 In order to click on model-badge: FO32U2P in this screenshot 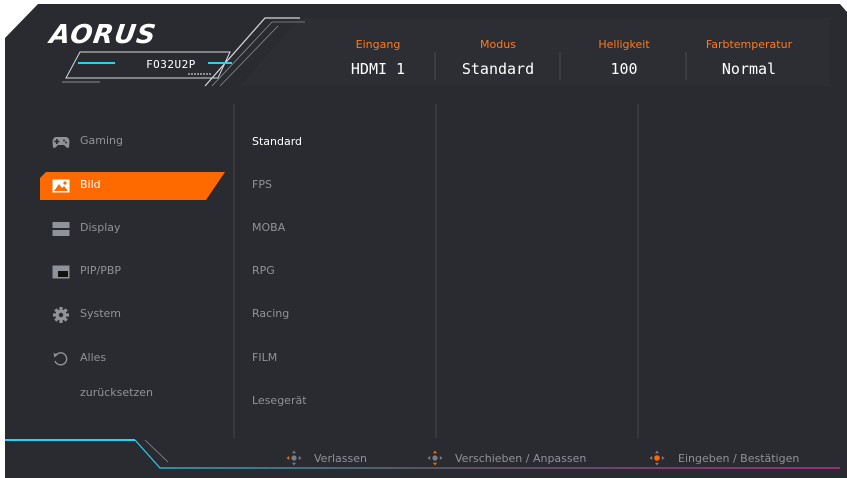, I will do `click(171, 64)`.